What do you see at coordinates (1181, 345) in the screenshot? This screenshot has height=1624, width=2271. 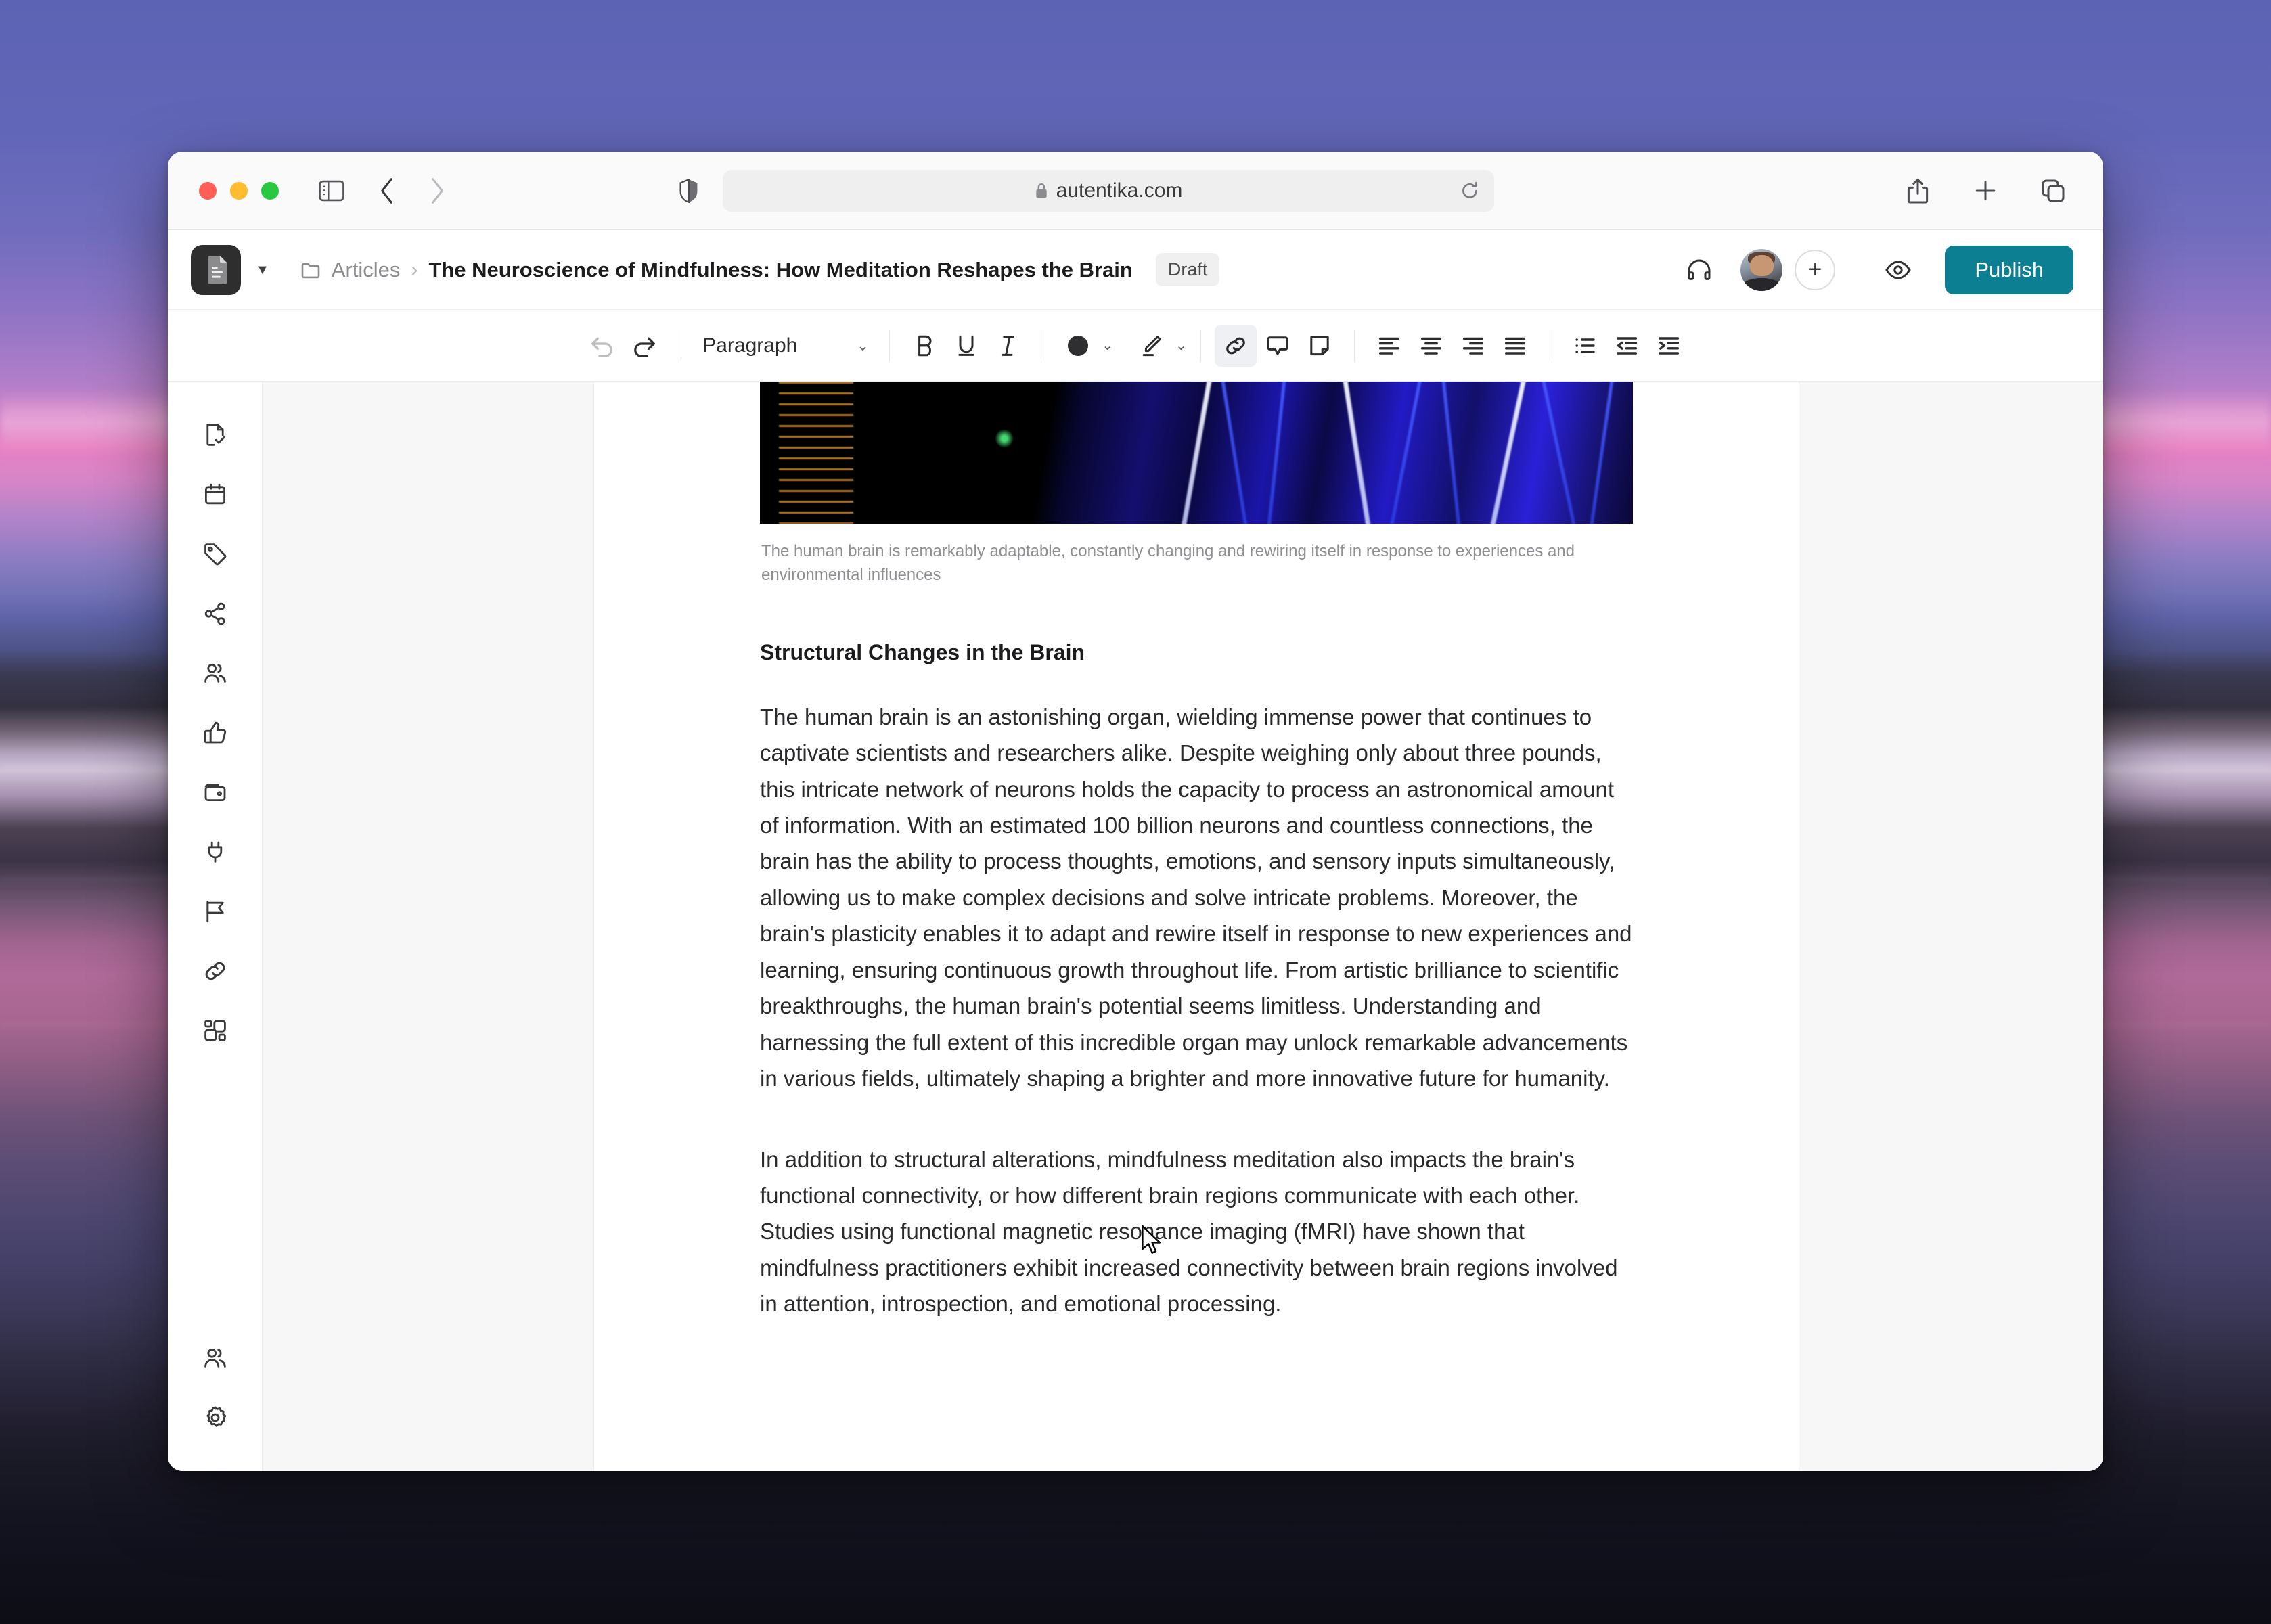 I see `highlighter-caret-icon: ⌄` at bounding box center [1181, 345].